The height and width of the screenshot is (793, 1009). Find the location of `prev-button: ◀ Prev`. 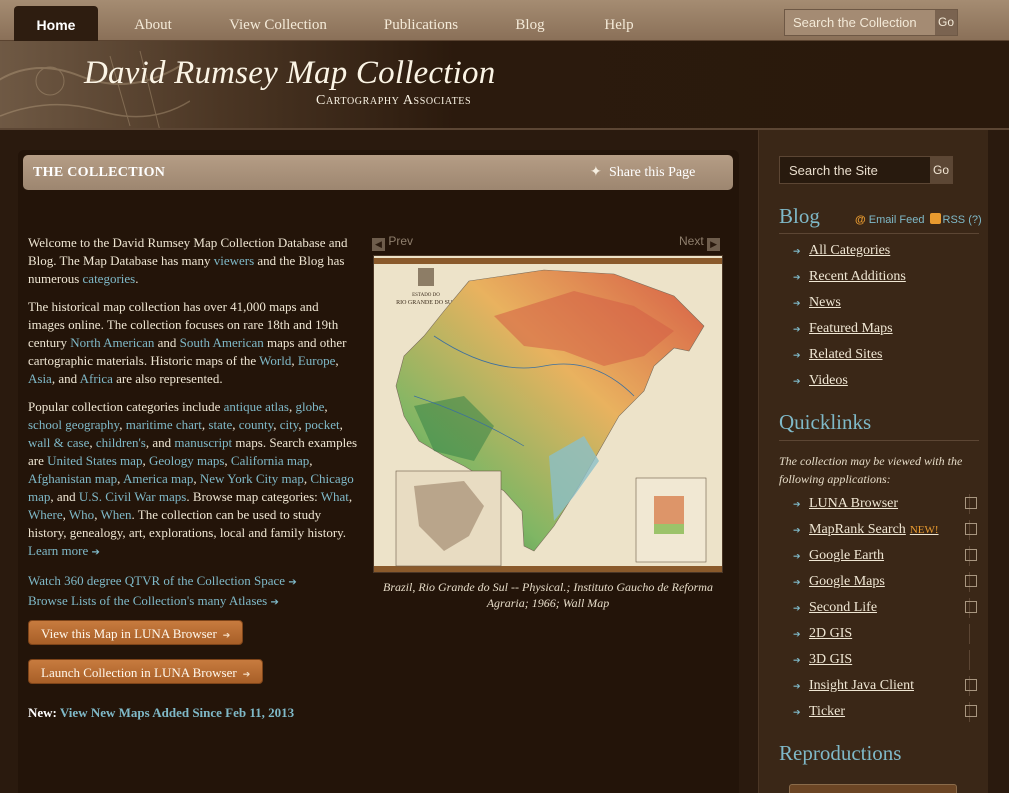

prev-button: ◀ Prev is located at coordinates (392, 242).